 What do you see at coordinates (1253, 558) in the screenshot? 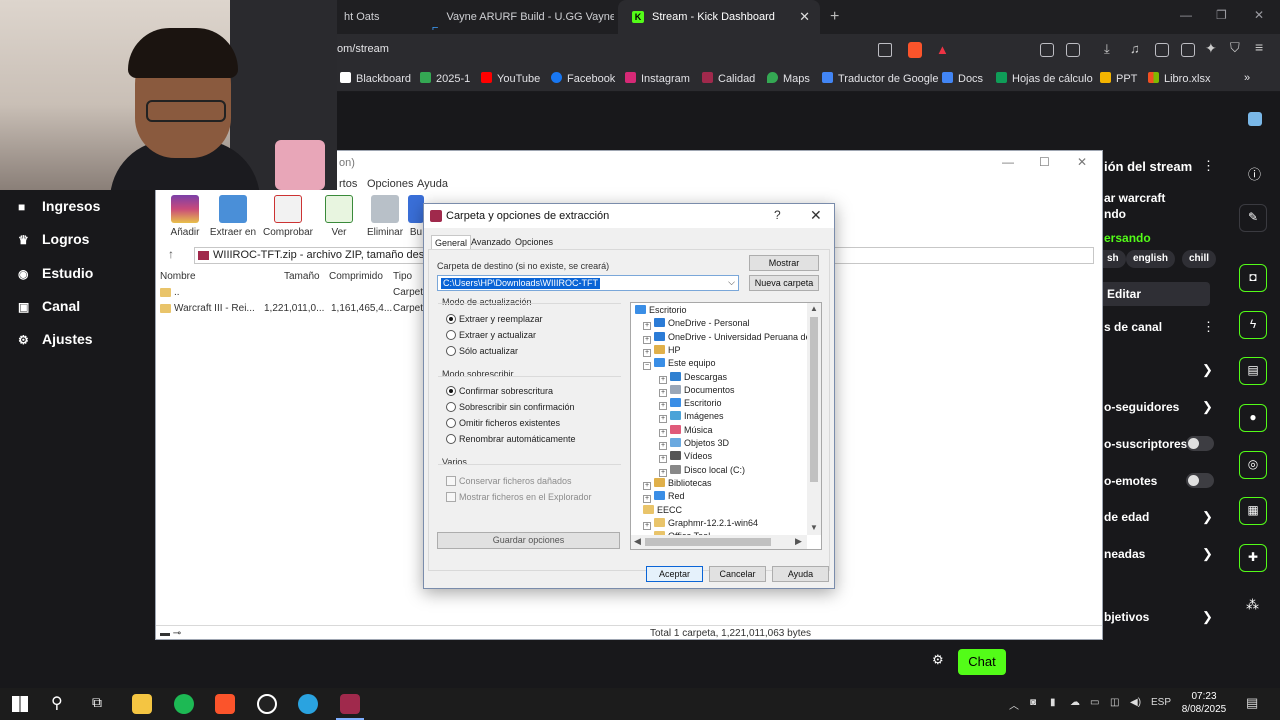
I see `wrench-icon: ✚` at bounding box center [1253, 558].